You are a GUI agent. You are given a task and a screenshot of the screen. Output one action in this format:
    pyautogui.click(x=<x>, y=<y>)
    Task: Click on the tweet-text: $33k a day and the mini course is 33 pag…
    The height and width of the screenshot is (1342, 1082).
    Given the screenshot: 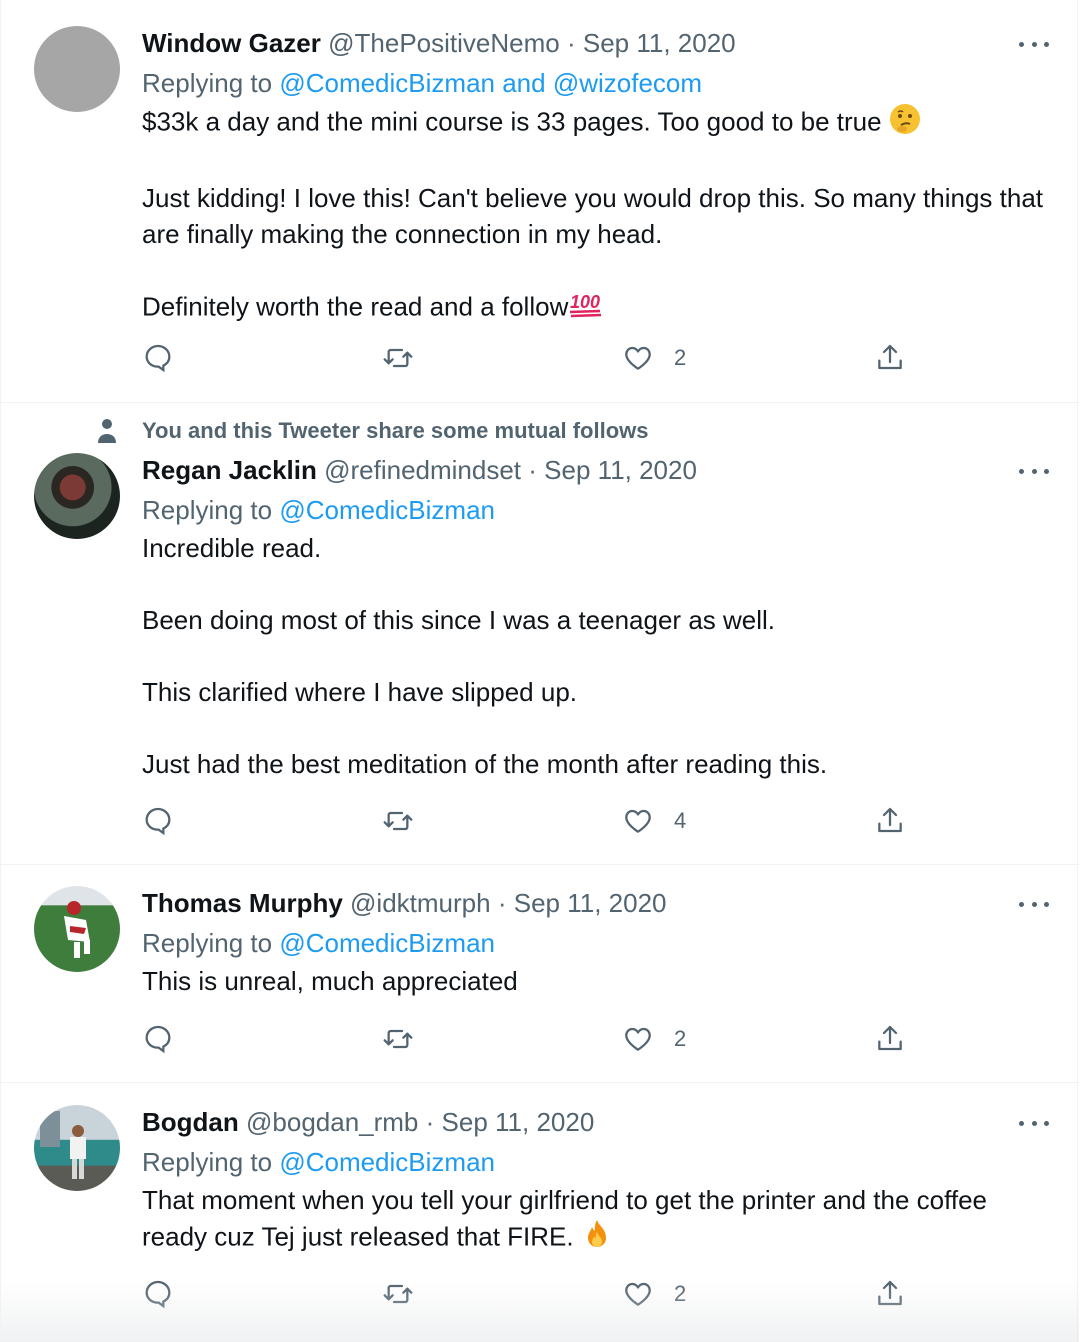 What is the action you would take?
    pyautogui.click(x=595, y=216)
    